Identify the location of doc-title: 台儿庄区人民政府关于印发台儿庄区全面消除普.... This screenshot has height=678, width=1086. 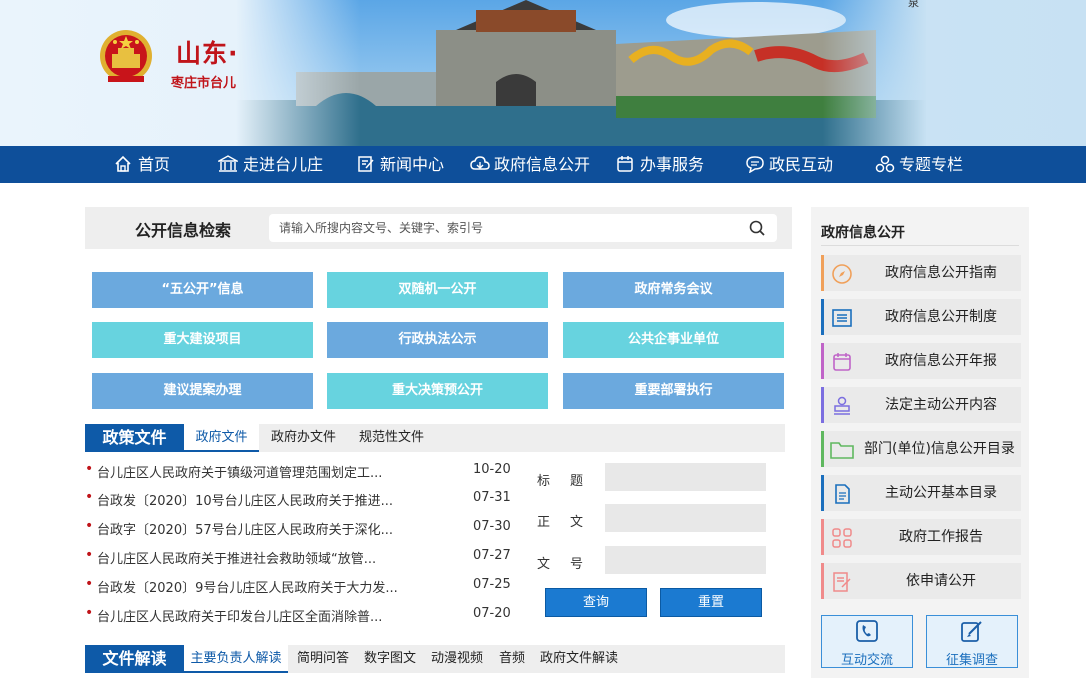
(247, 615).